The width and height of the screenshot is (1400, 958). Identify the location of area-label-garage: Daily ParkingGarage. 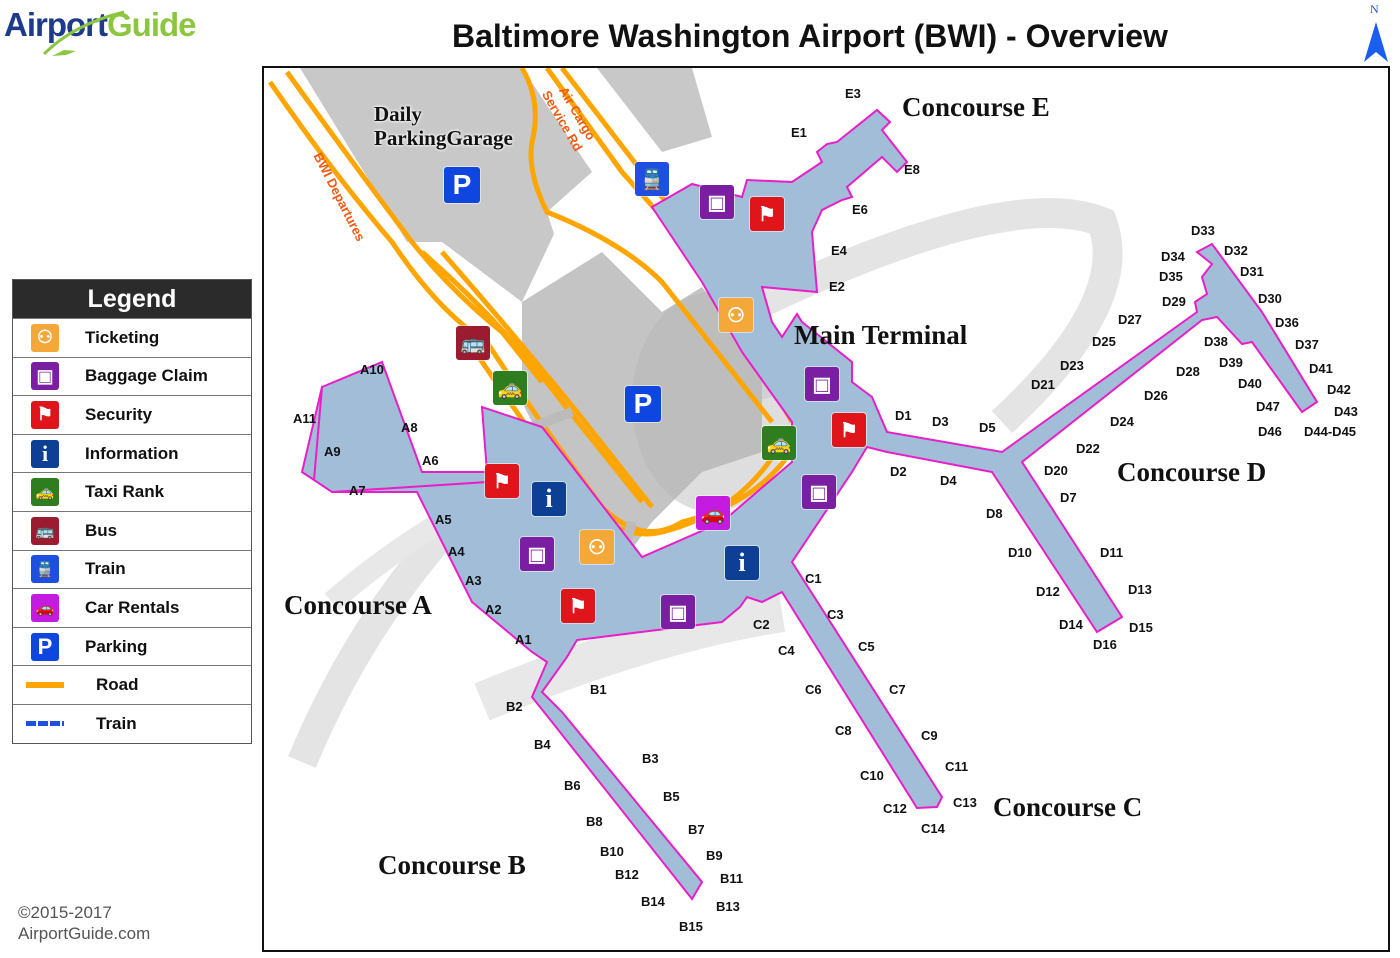
(443, 126).